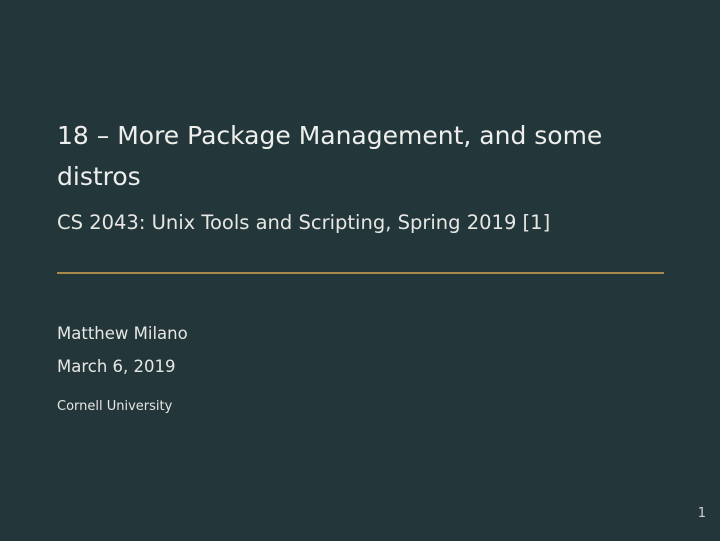 Image resolution: width=720 pixels, height=541 pixels. Describe the element at coordinates (360, 273) in the screenshot. I see `title-separator-rule` at that location.